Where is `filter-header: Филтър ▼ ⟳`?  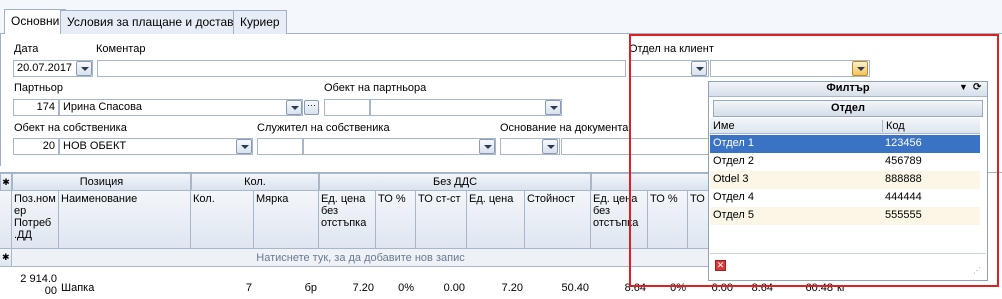
filter-header: Филтър ▼ ⟳ is located at coordinates (848, 89).